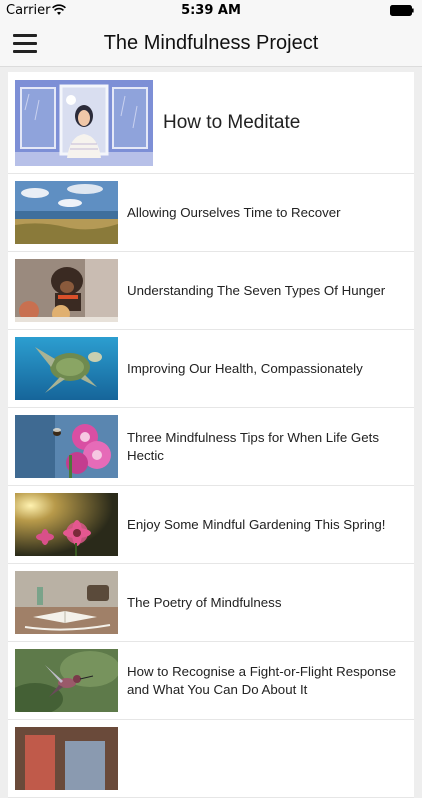 This screenshot has width=422, height=798. I want to click on article-title: Allowing Ourselves Time to Recover, so click(234, 212).